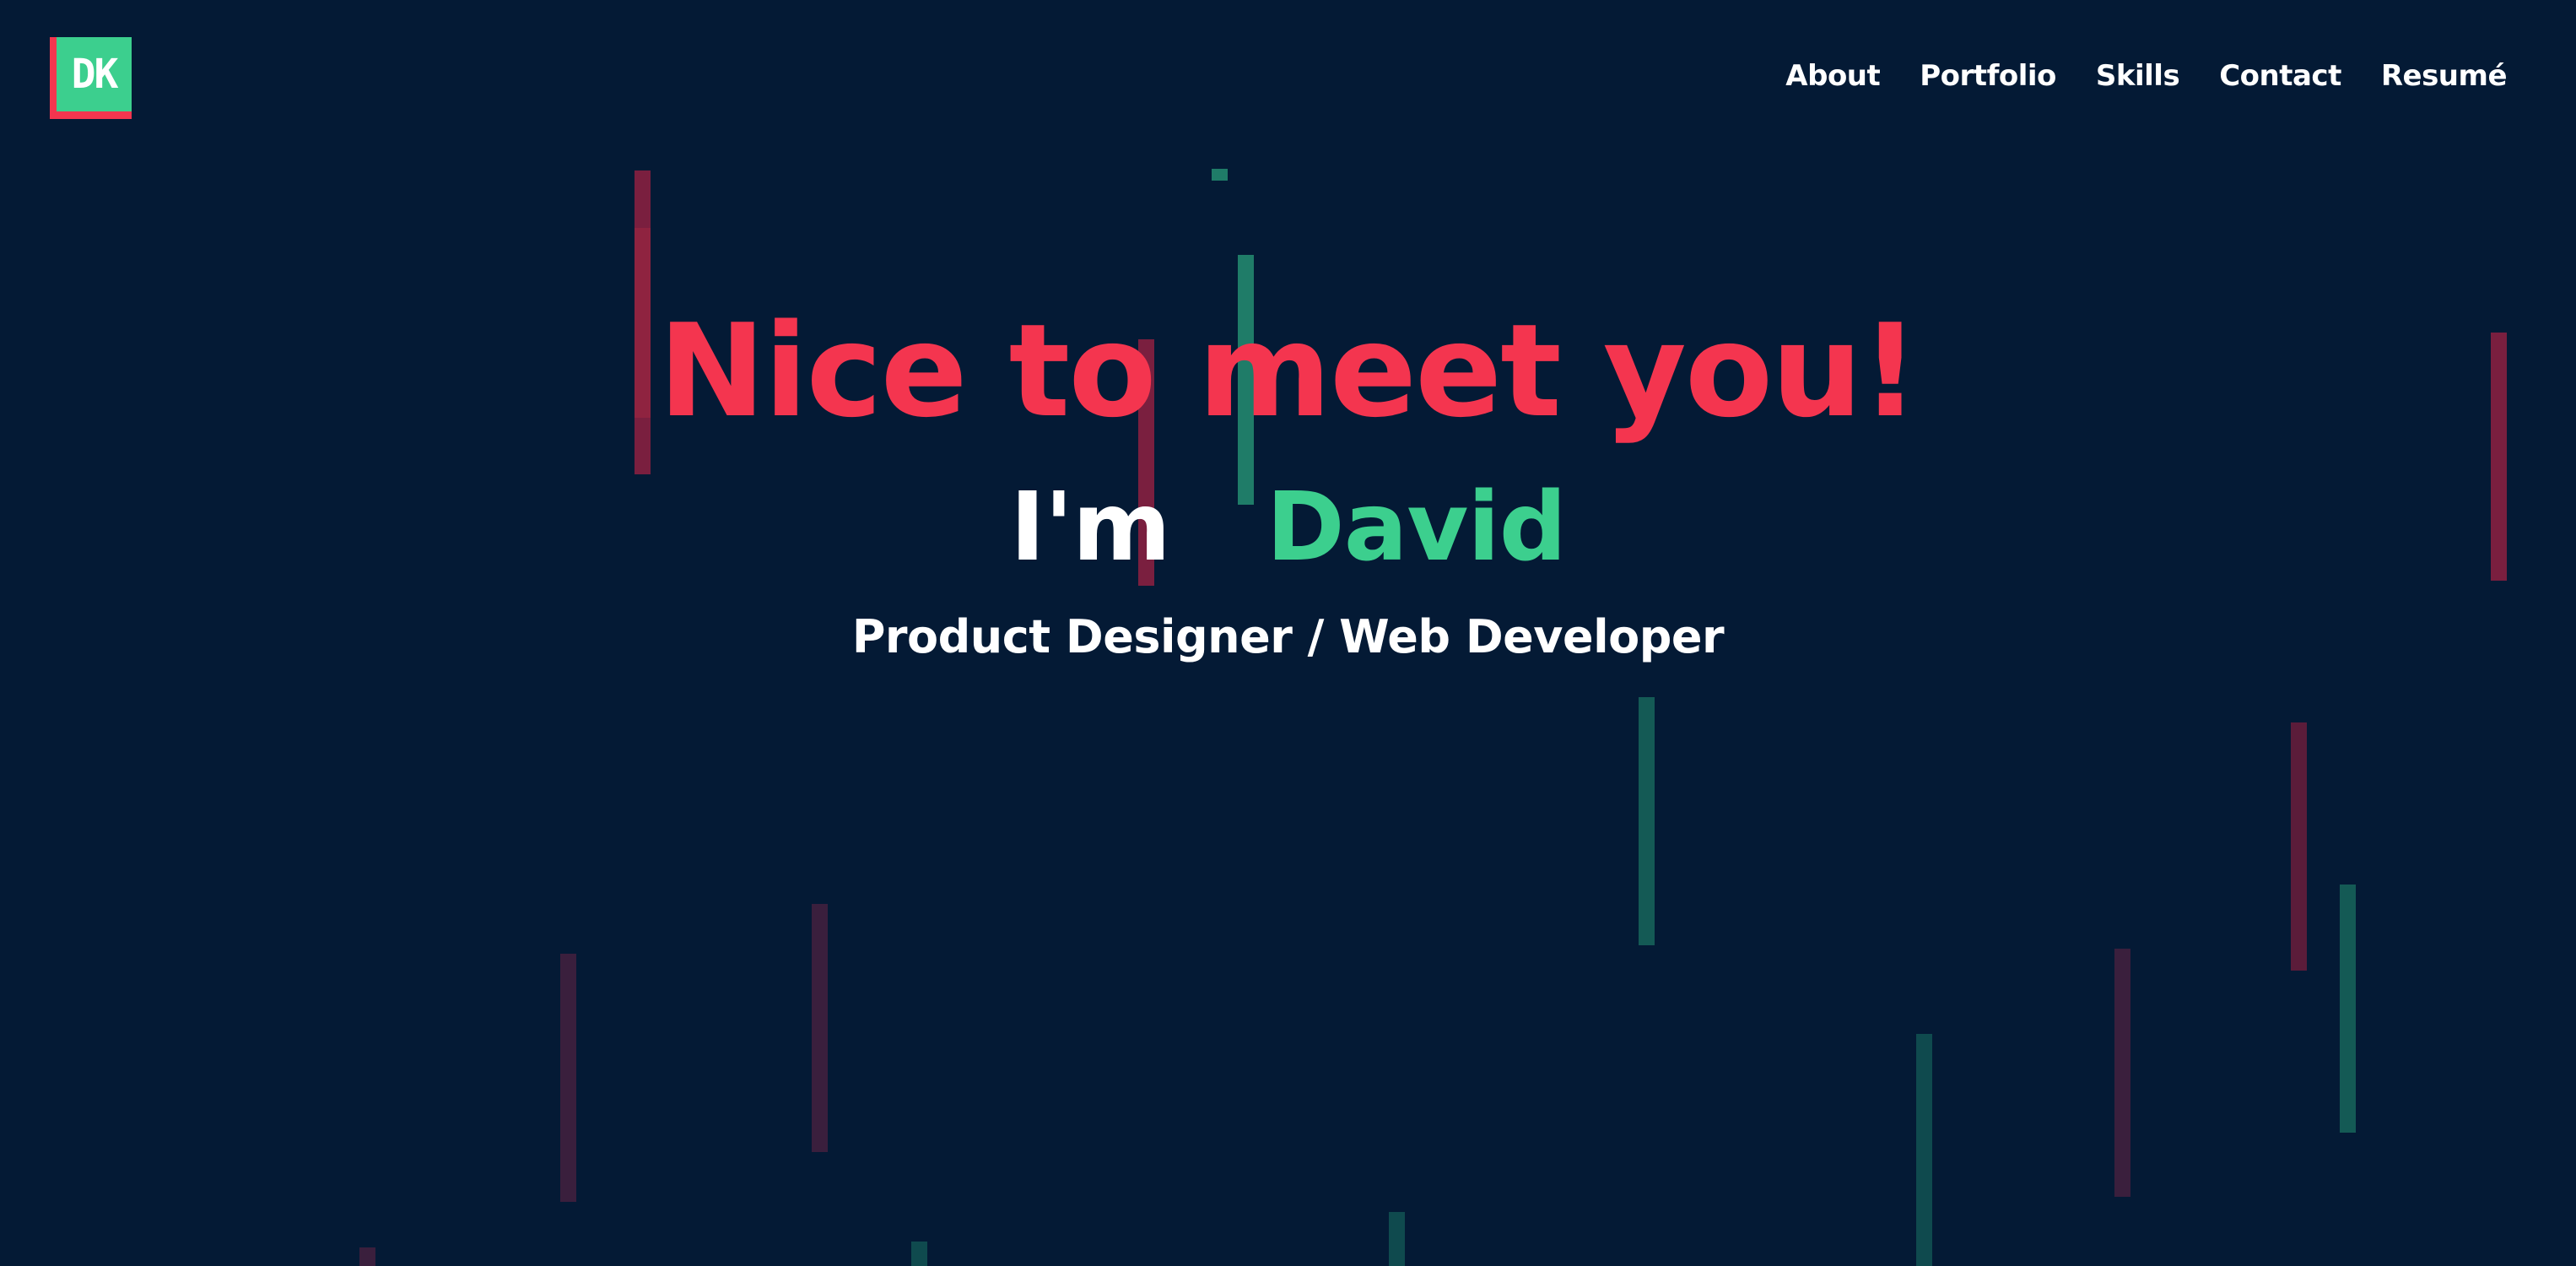 This screenshot has height=1266, width=2576. I want to click on logo: DK, so click(91, 78).